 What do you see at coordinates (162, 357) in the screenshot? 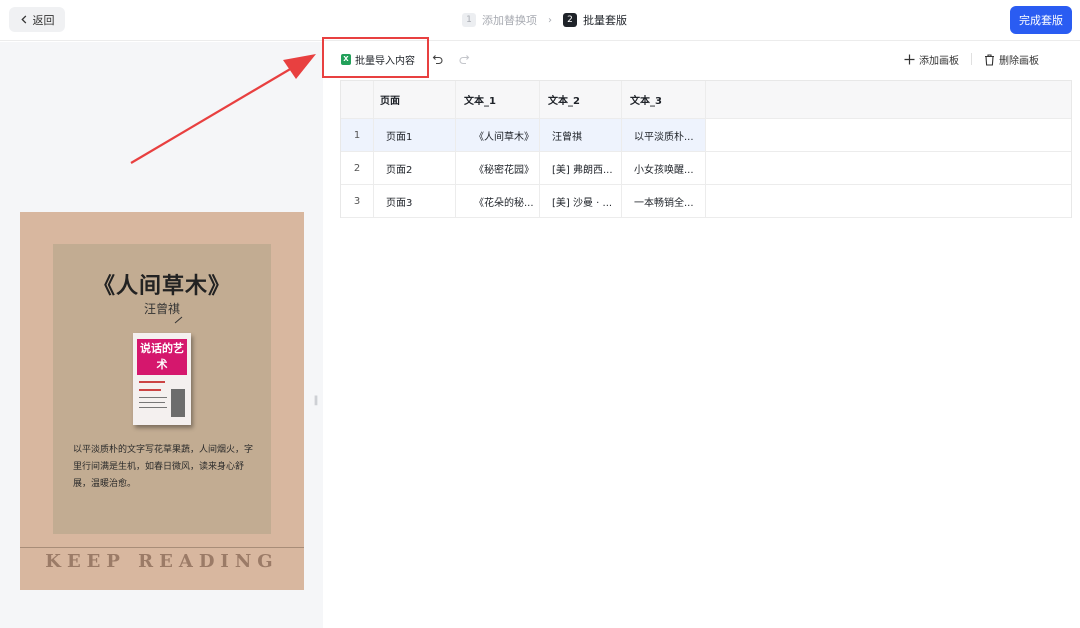
I see `book-cover-title: 说话的艺术` at bounding box center [162, 357].